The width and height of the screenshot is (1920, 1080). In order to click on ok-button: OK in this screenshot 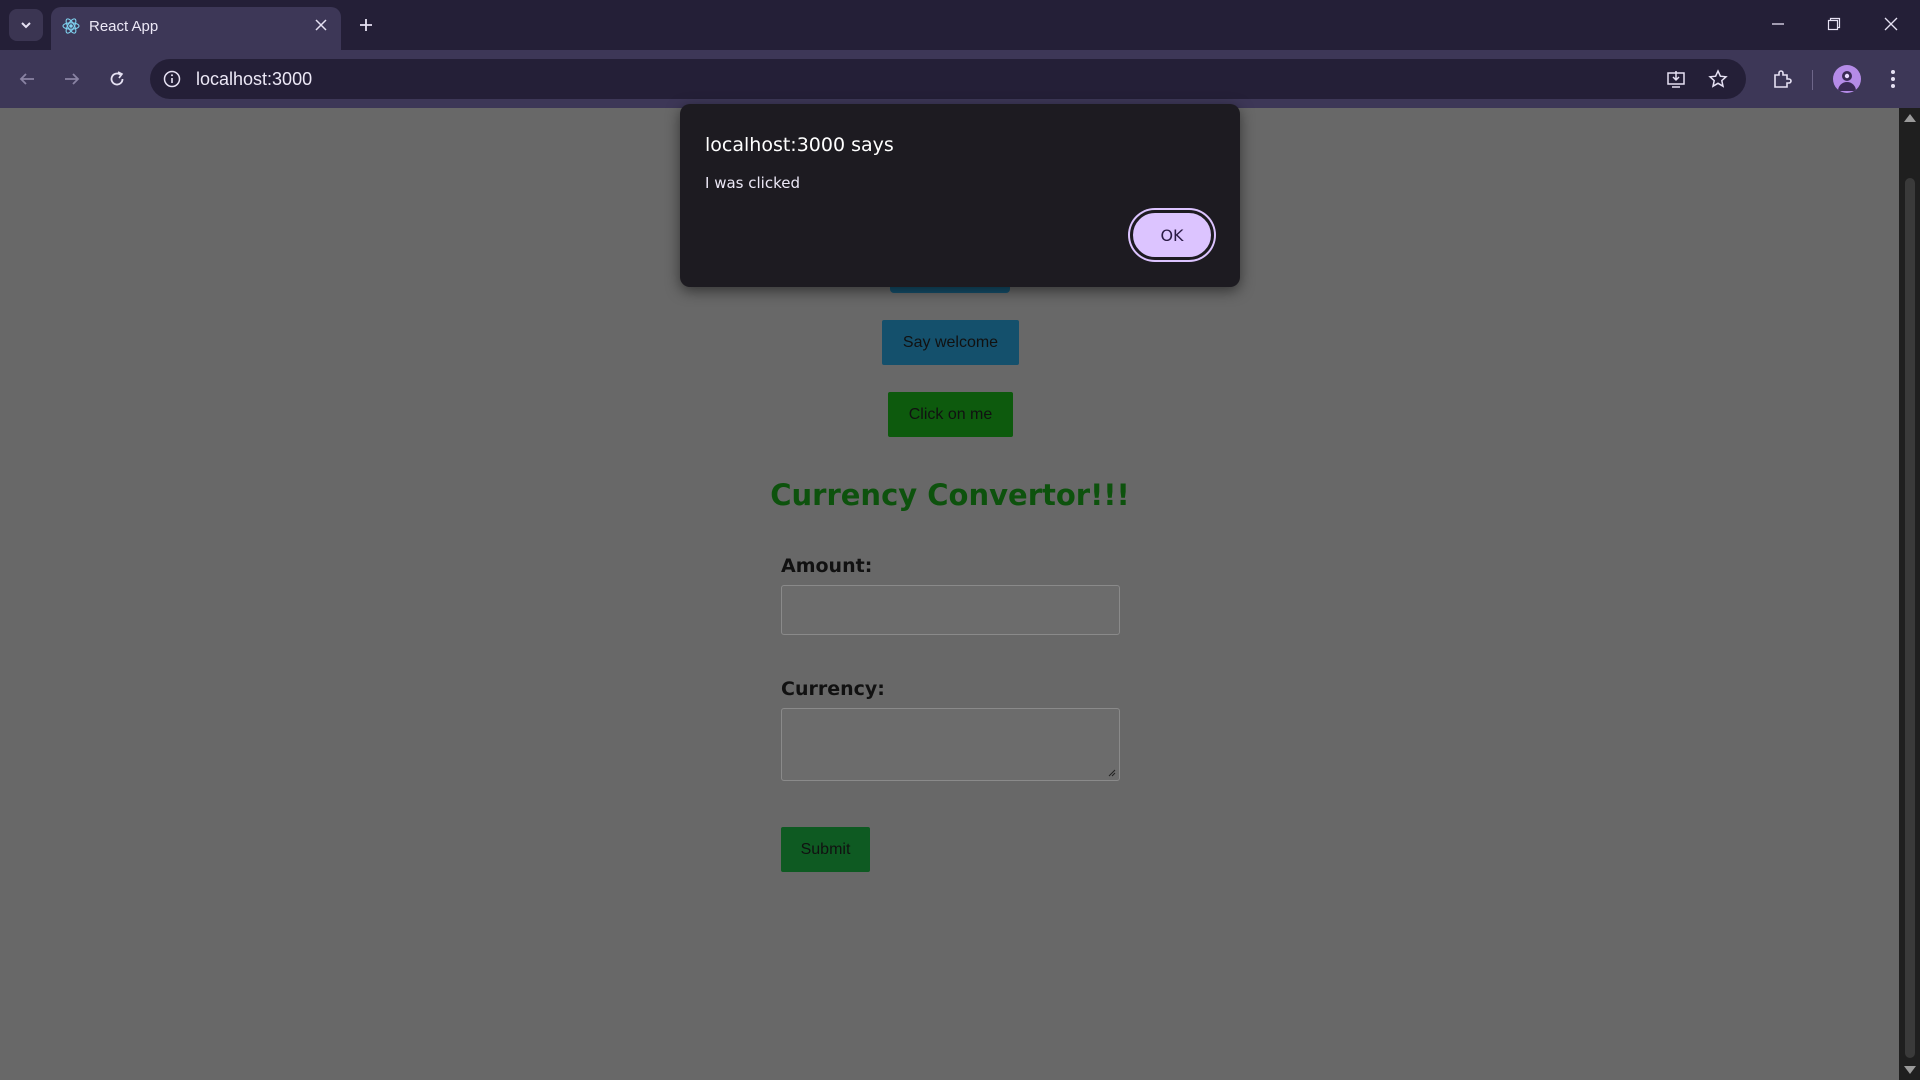, I will do `click(1172, 235)`.